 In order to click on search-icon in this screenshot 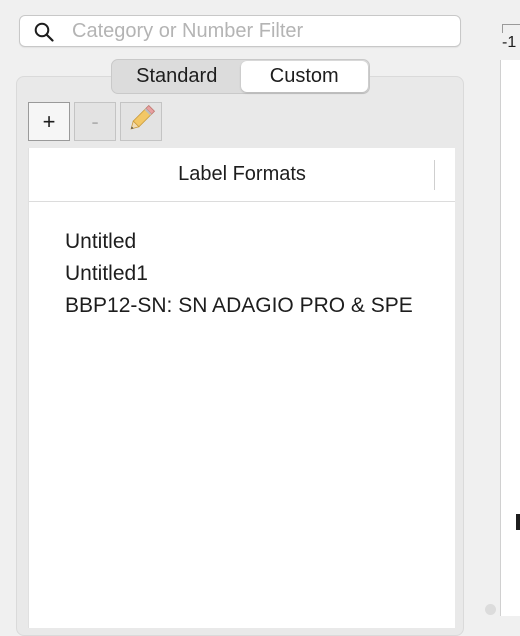, I will do `click(44, 32)`.